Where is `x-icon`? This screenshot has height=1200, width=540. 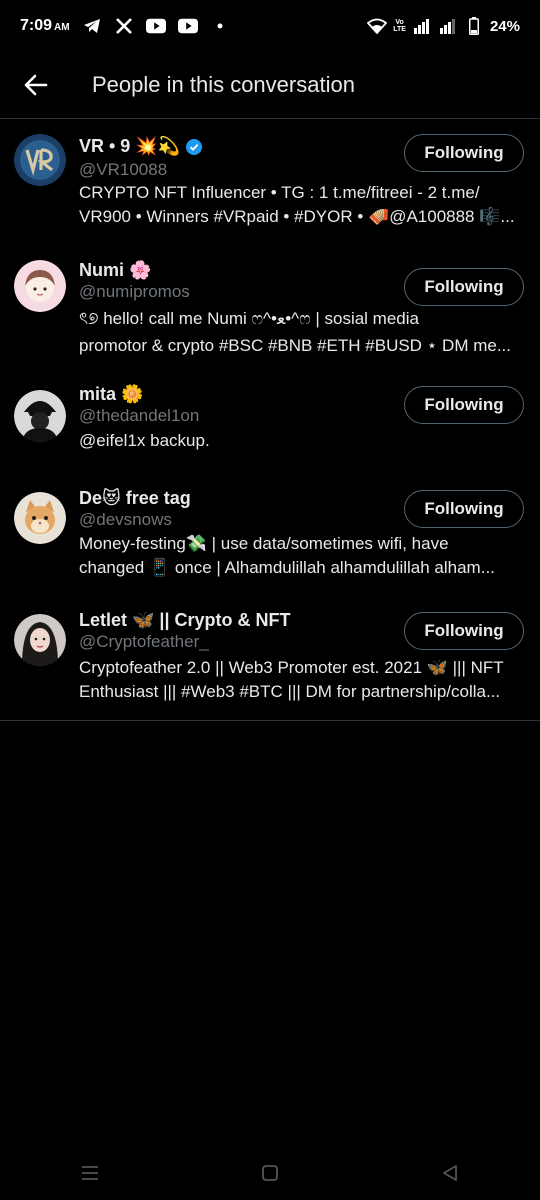 x-icon is located at coordinates (124, 26).